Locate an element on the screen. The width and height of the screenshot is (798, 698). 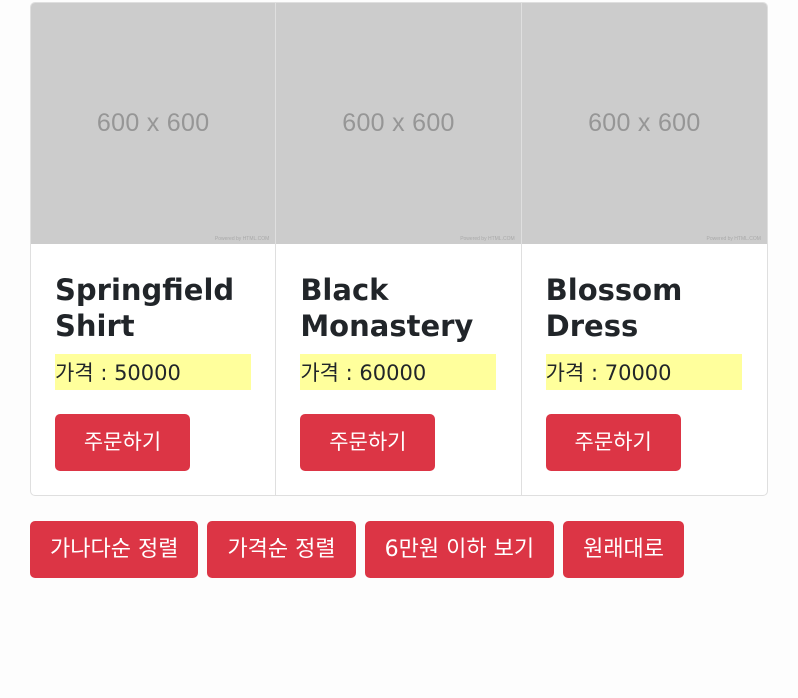
product-price: 가격 : 50000 is located at coordinates (153, 372).